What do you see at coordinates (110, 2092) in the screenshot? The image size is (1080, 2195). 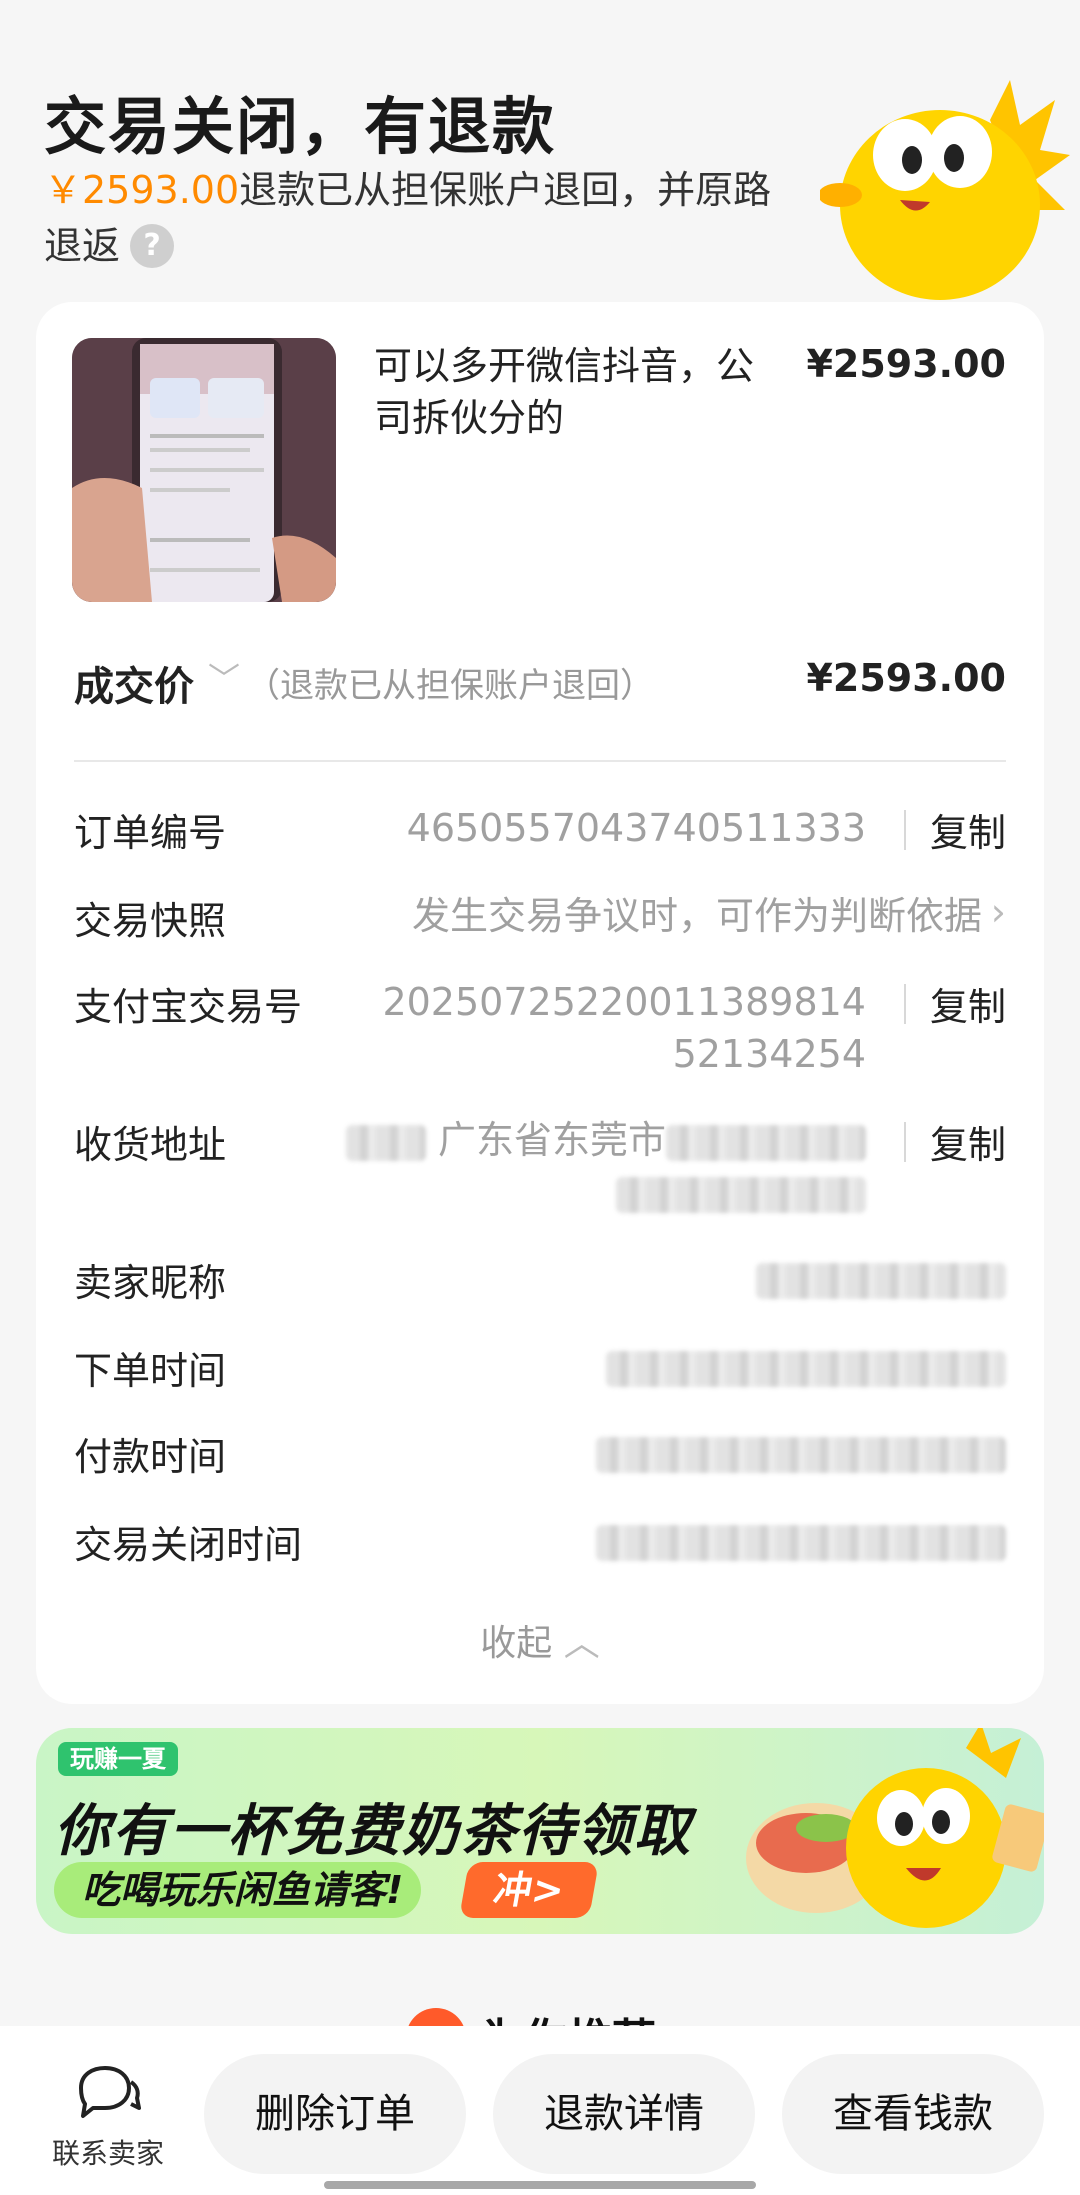 I see `chat-icon` at bounding box center [110, 2092].